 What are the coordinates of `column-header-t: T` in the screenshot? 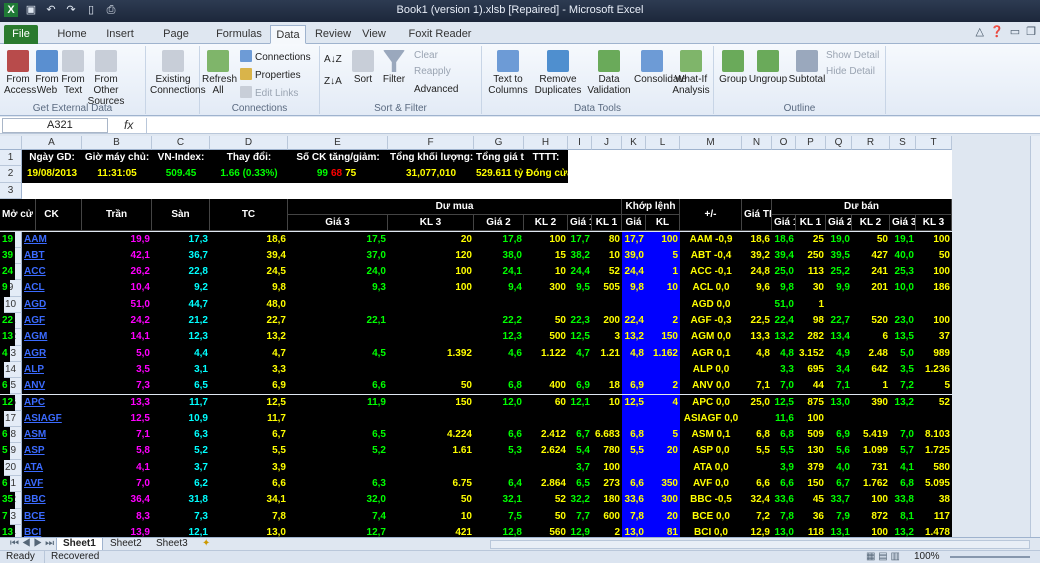 It's located at (934, 143).